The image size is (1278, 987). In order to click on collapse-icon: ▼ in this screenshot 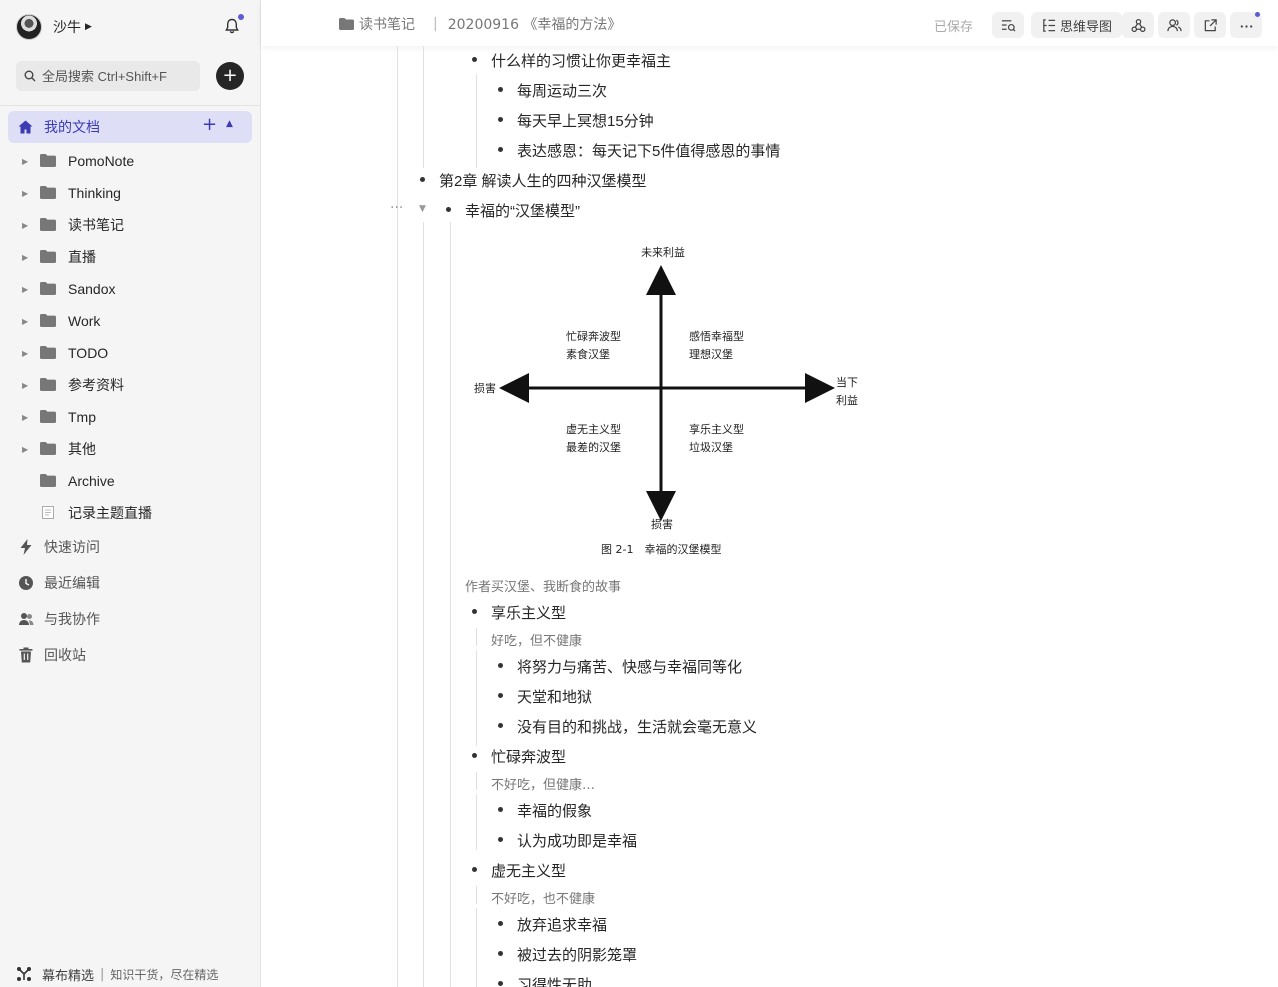, I will do `click(422, 209)`.